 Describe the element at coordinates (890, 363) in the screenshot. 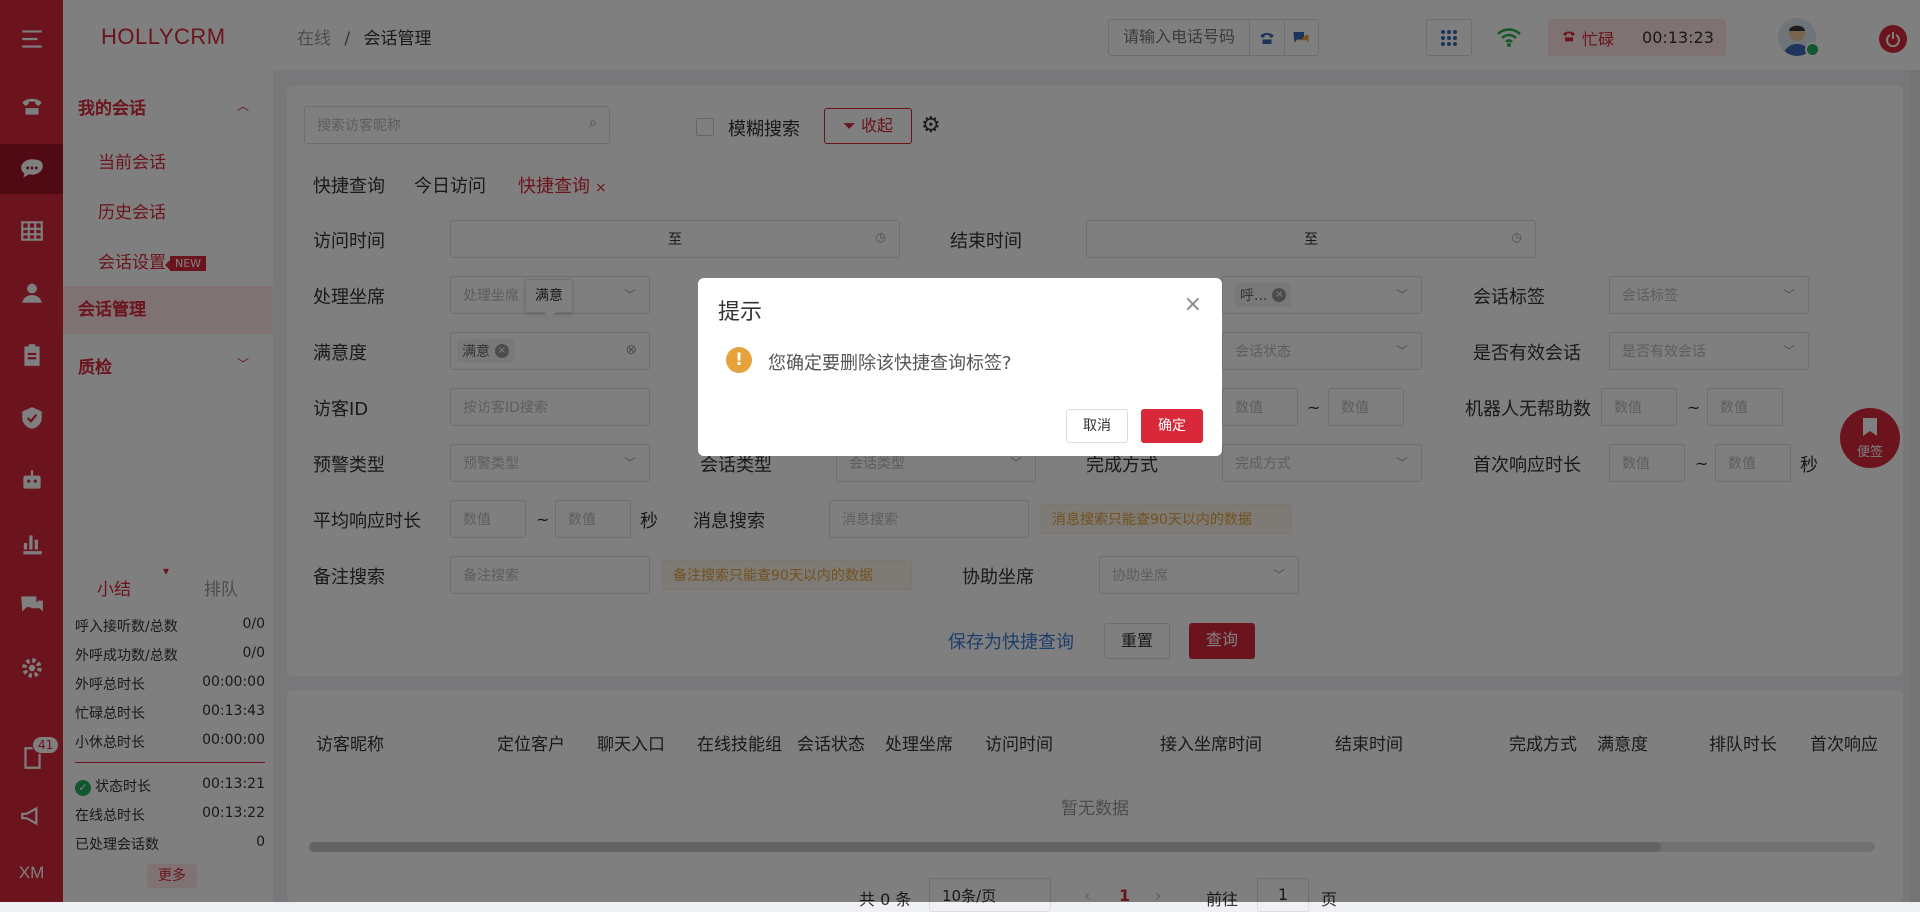

I see `dialog-message: 您确定要删除该快捷查询标签?` at that location.